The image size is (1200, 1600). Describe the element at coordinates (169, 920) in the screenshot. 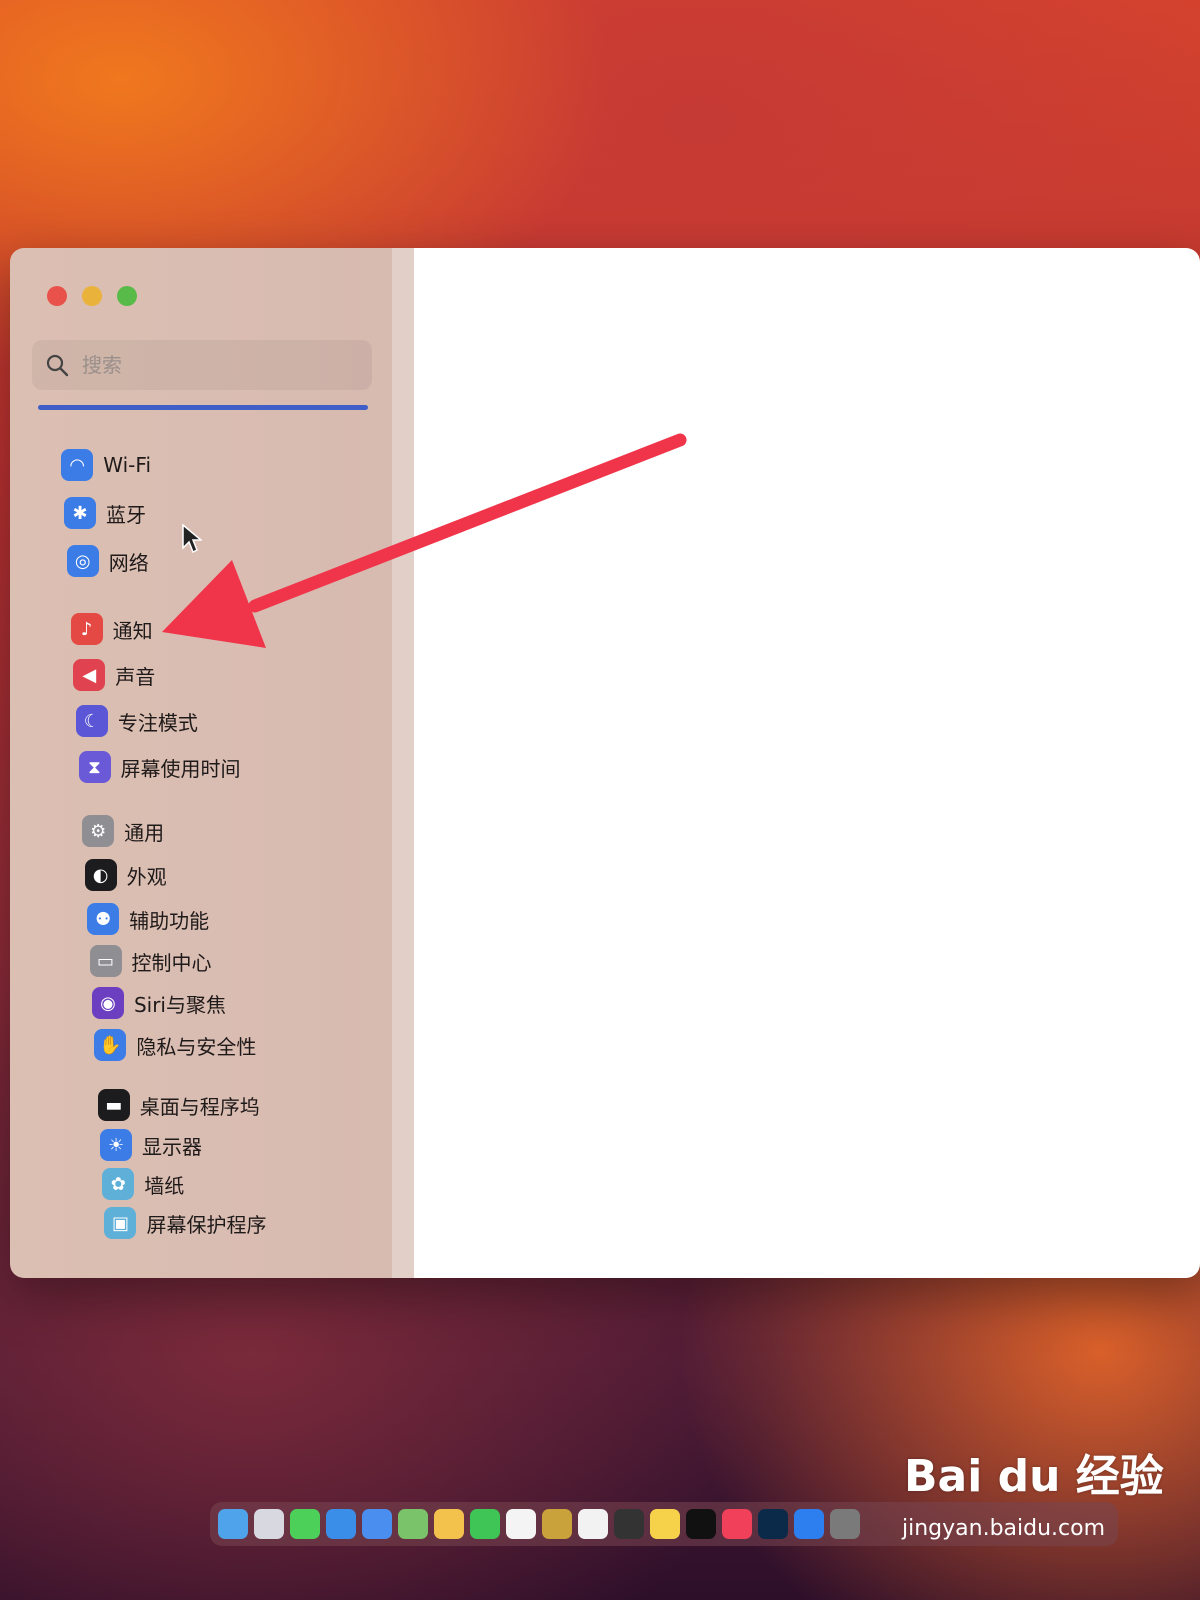

I see `sidebar-item-label: 辅助功能` at that location.